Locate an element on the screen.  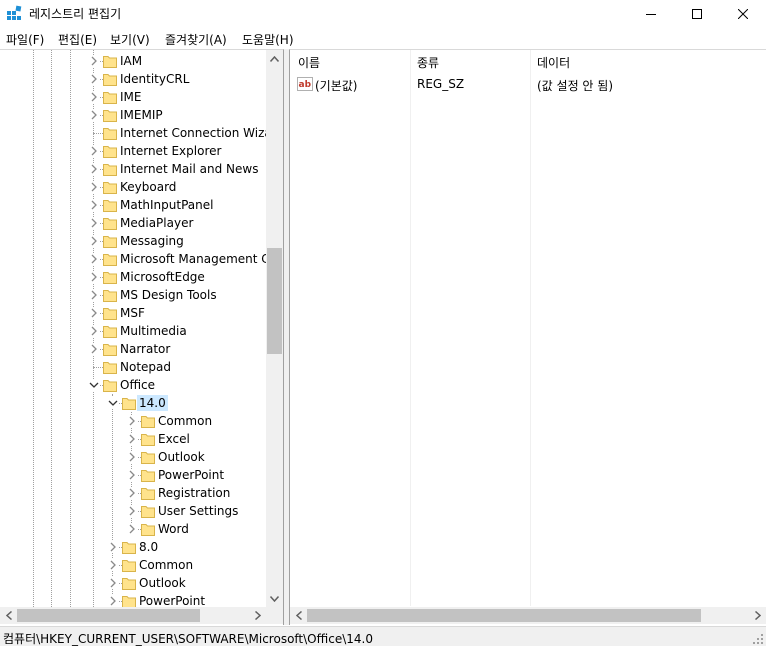
resize-grip-icon is located at coordinates (758, 639).